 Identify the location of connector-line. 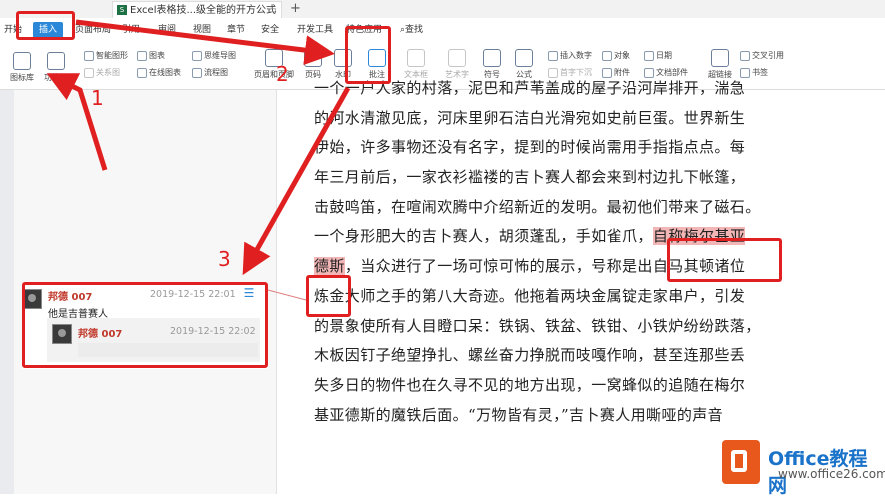
(287, 295).